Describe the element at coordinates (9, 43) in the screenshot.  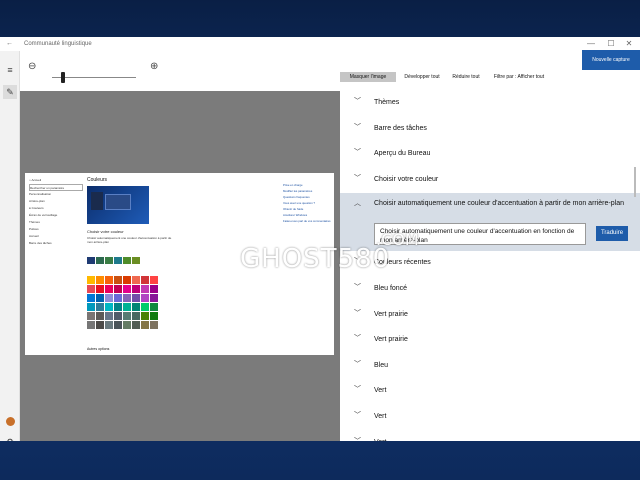
I see `back-arrow-icon: ←` at that location.